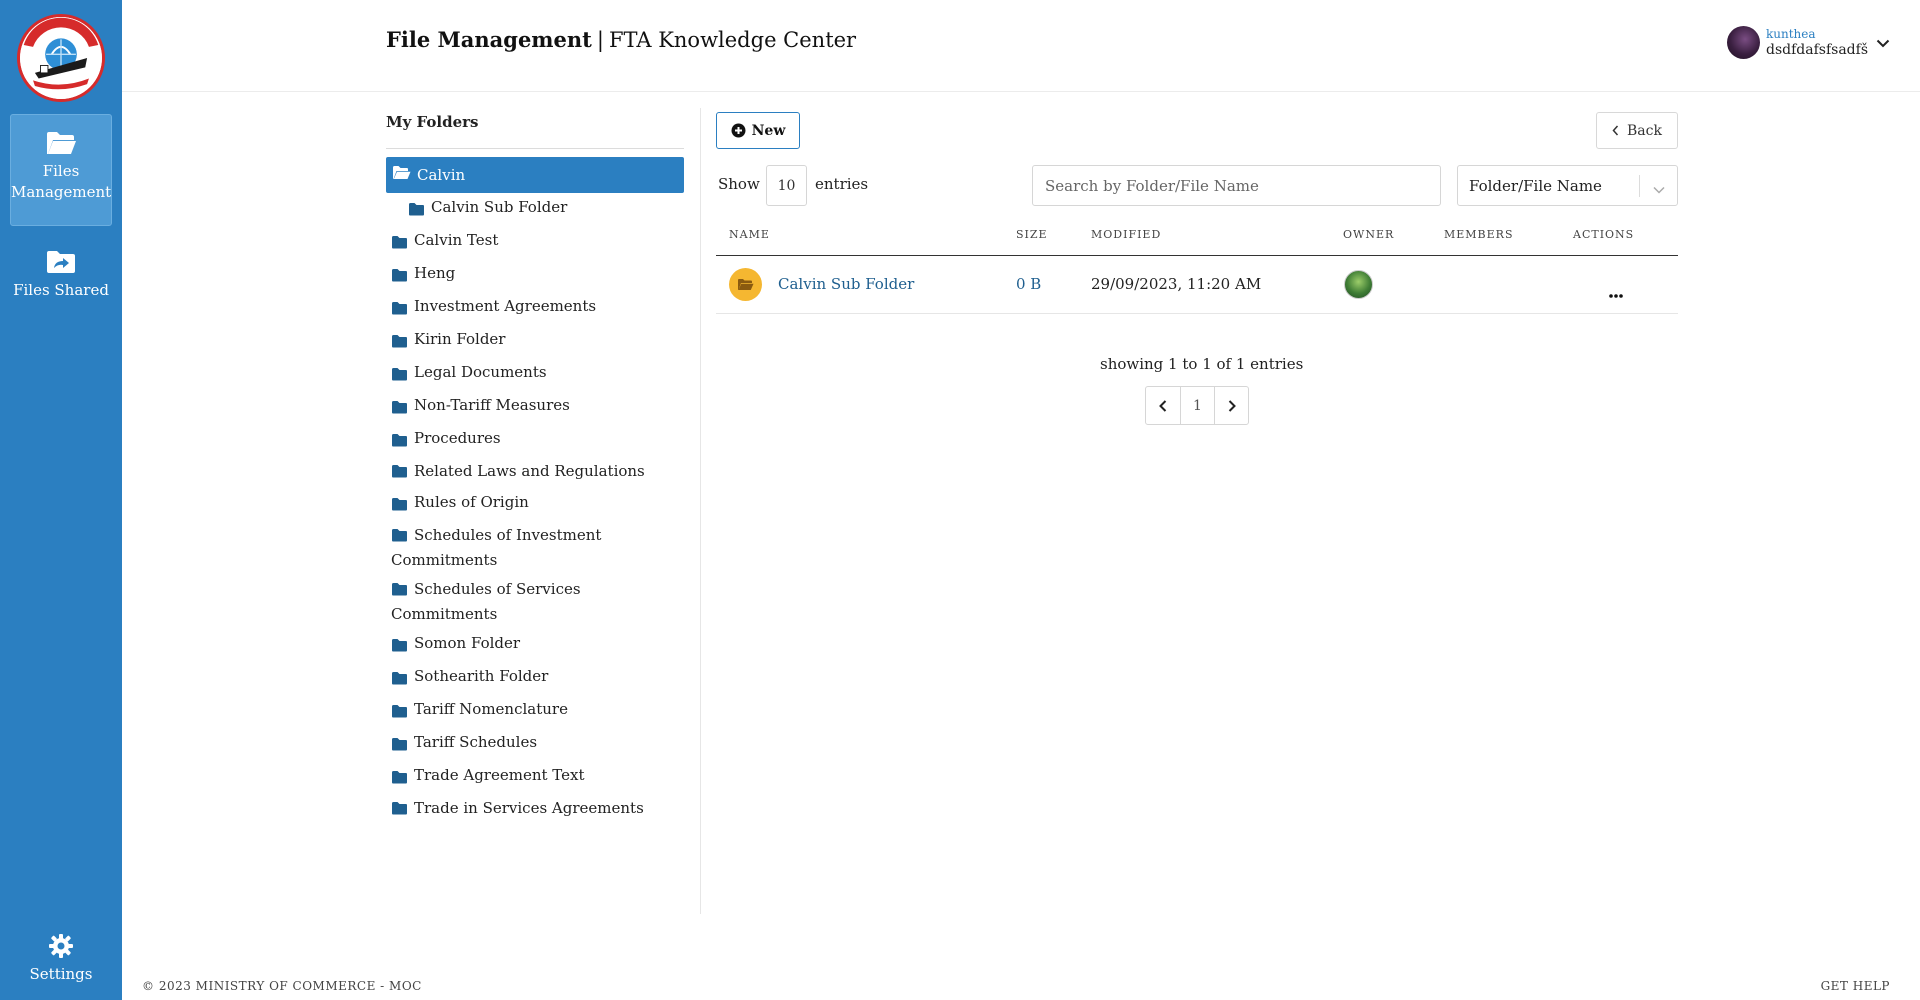 The width and height of the screenshot is (1920, 1000). What do you see at coordinates (535, 242) in the screenshot?
I see `tree-folder-item: Calvin Test` at bounding box center [535, 242].